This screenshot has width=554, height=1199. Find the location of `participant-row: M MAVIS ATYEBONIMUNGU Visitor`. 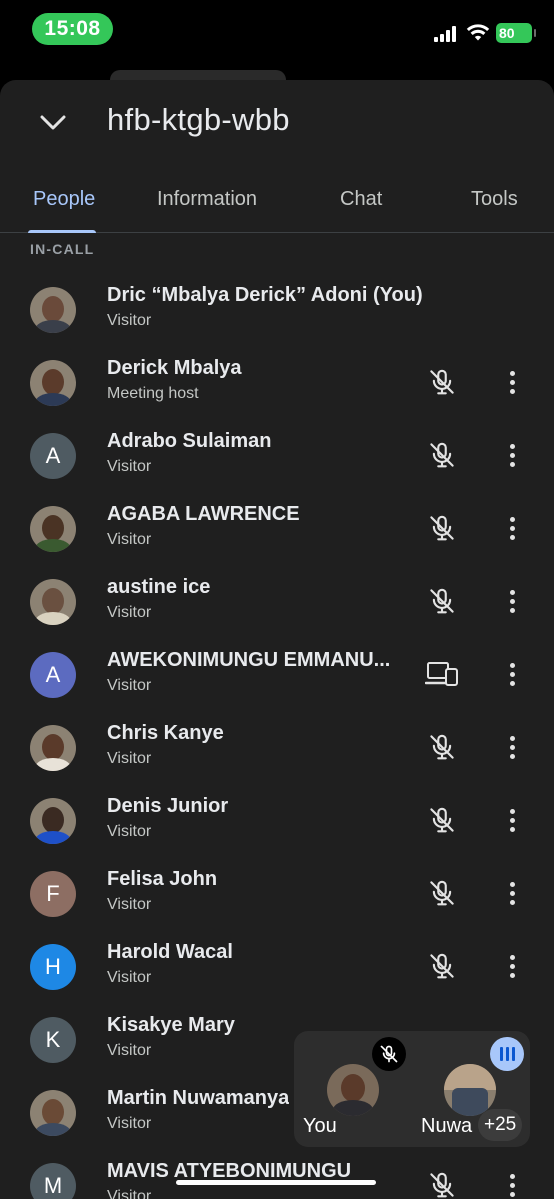

participant-row: M MAVIS ATYEBONIMUNGU Visitor is located at coordinates (277, 1174).